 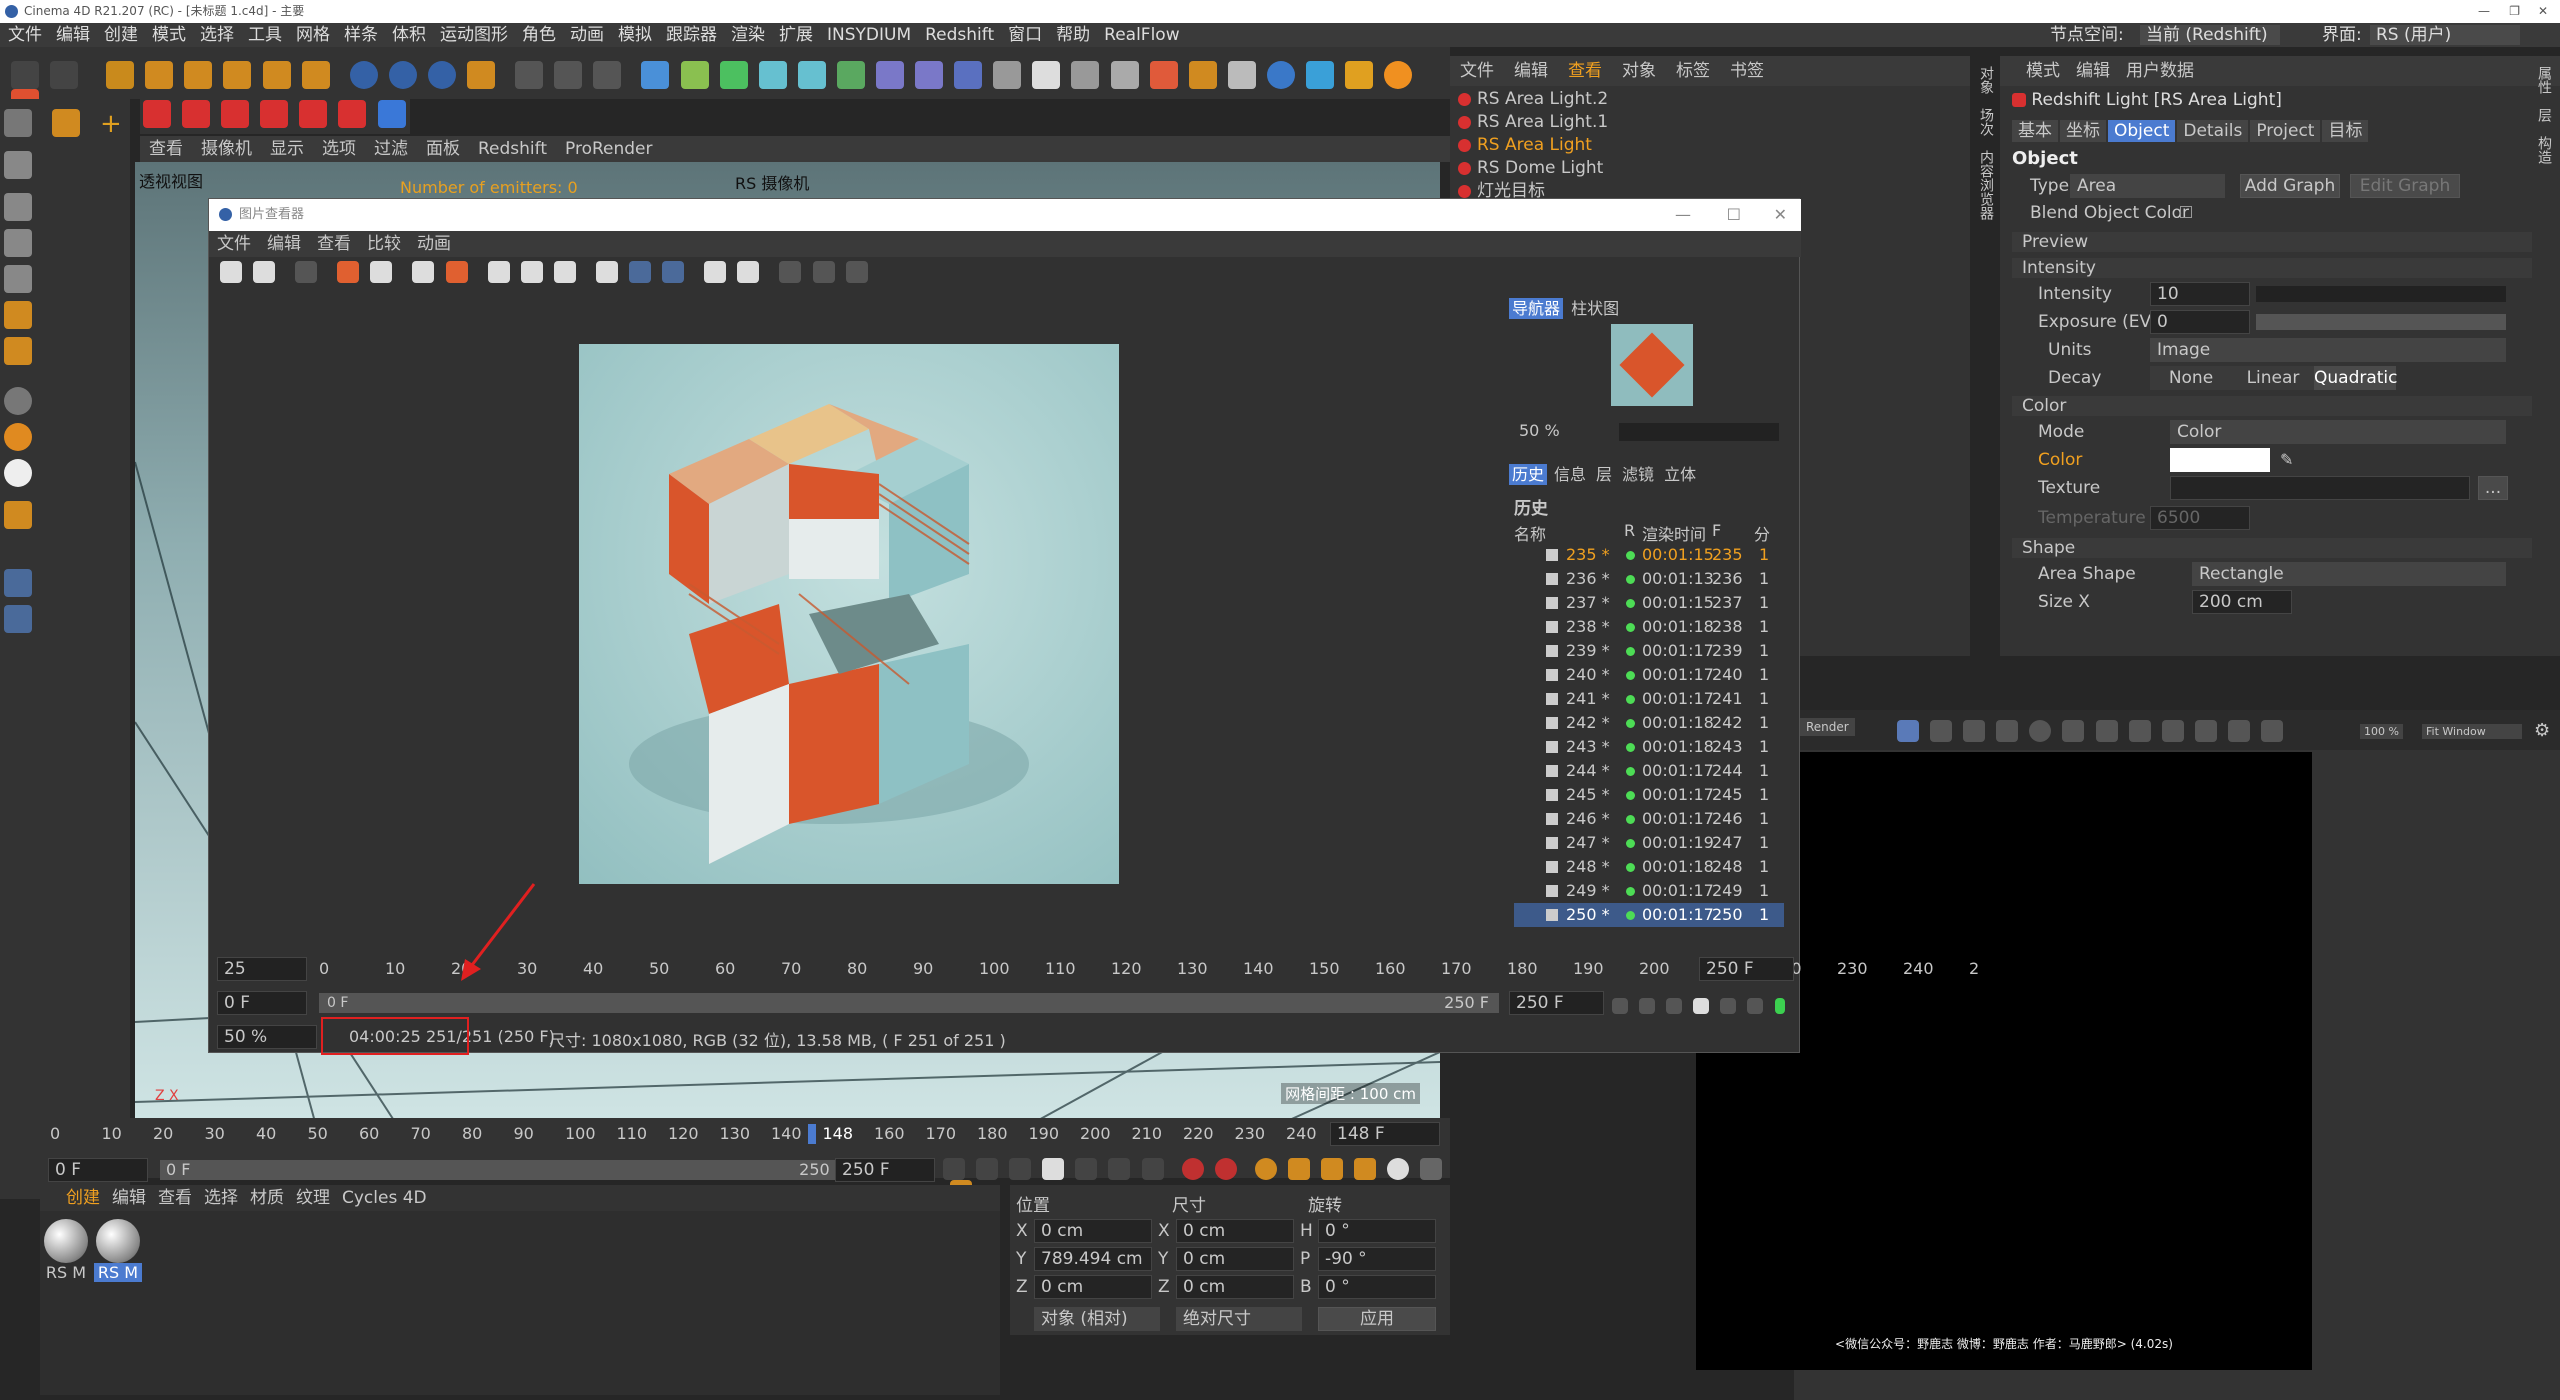 What do you see at coordinates (2544, 115) in the screenshot?
I see `attr-side-tab-1: 层` at bounding box center [2544, 115].